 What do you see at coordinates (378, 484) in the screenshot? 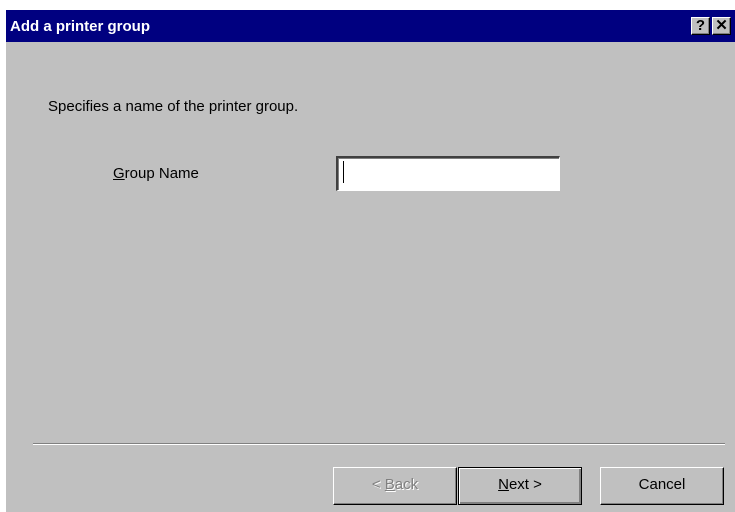
I see `back-button-prefix: <` at bounding box center [378, 484].